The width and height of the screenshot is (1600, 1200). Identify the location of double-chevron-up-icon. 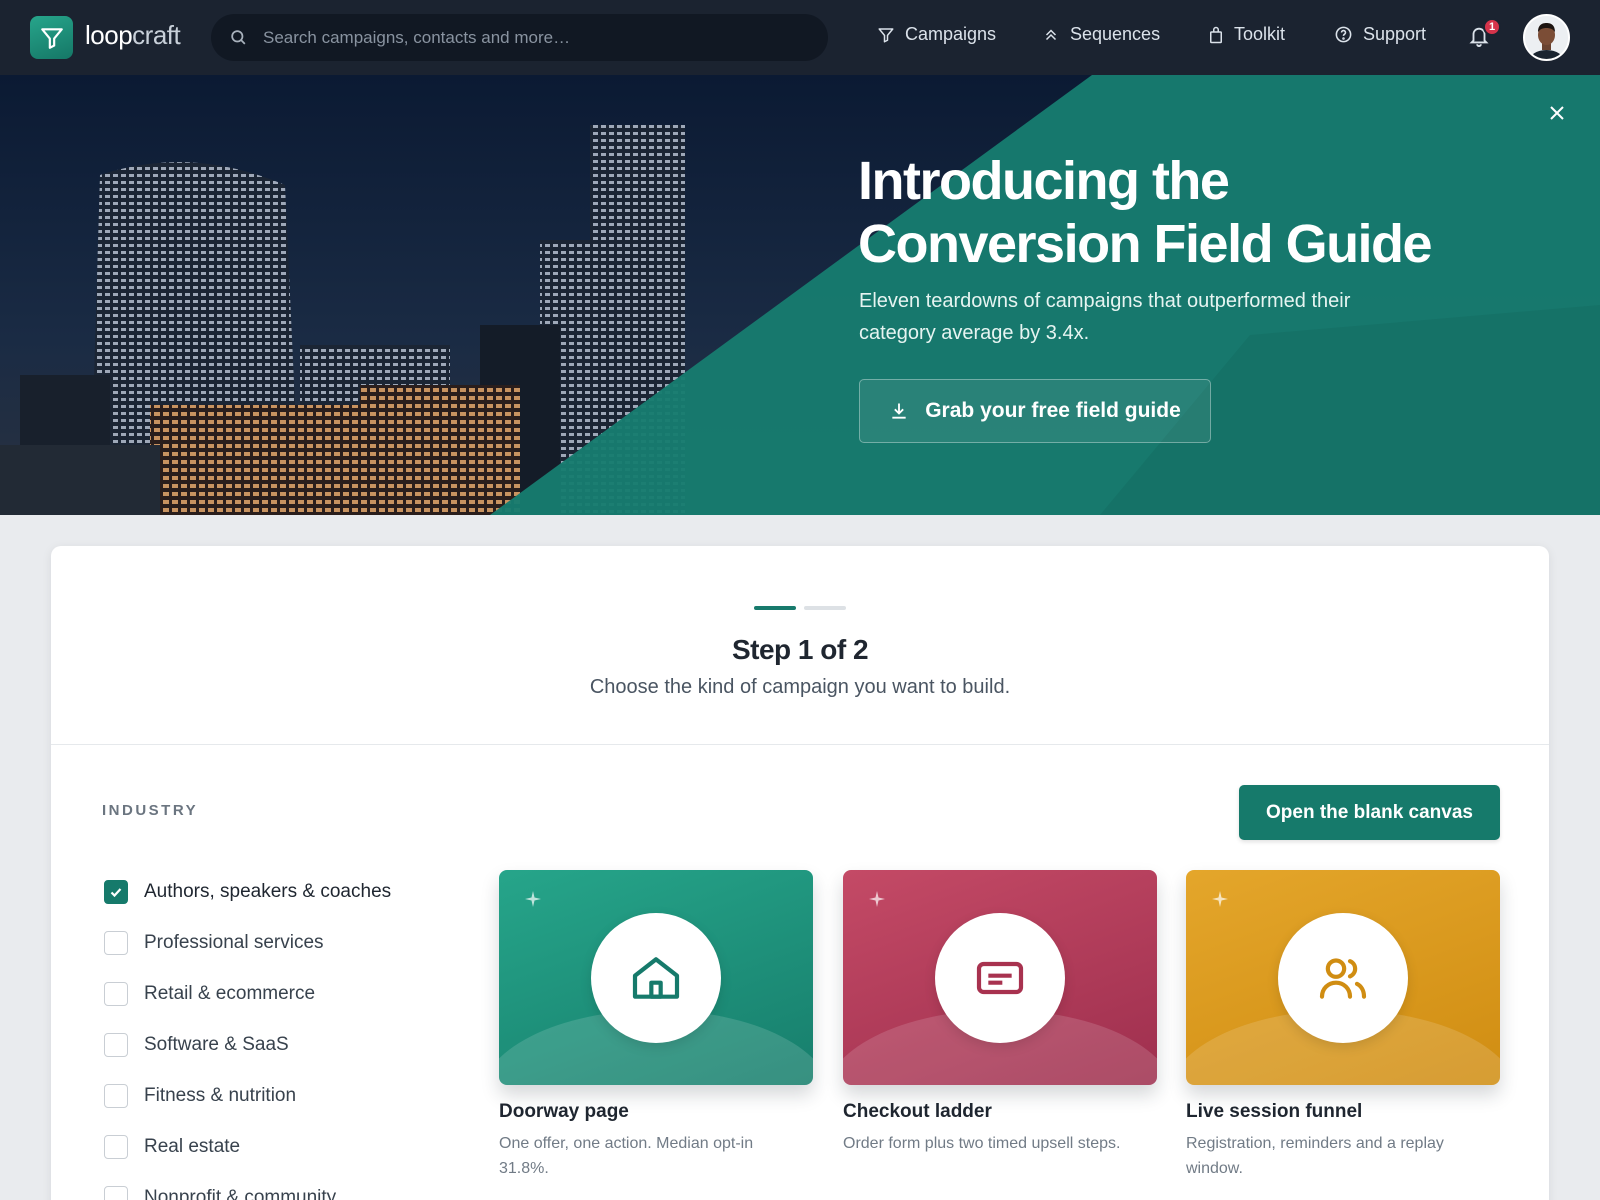
(1051, 34).